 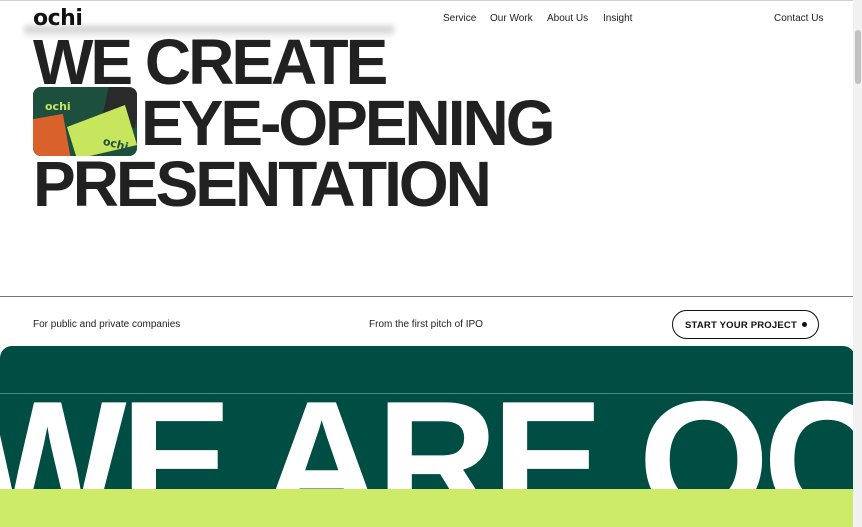 I want to click on scrollbar-thumb, so click(x=858, y=57).